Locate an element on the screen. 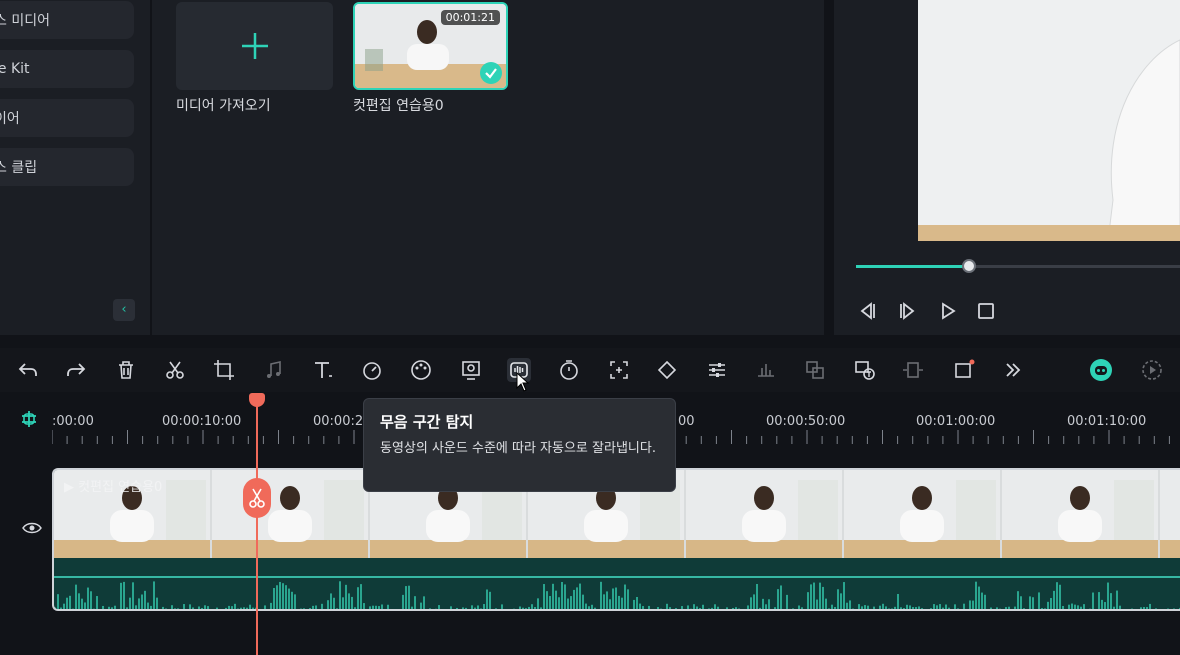 Image resolution: width=1180 pixels, height=655 pixels. timecode: 00:00:10:00 is located at coordinates (202, 421).